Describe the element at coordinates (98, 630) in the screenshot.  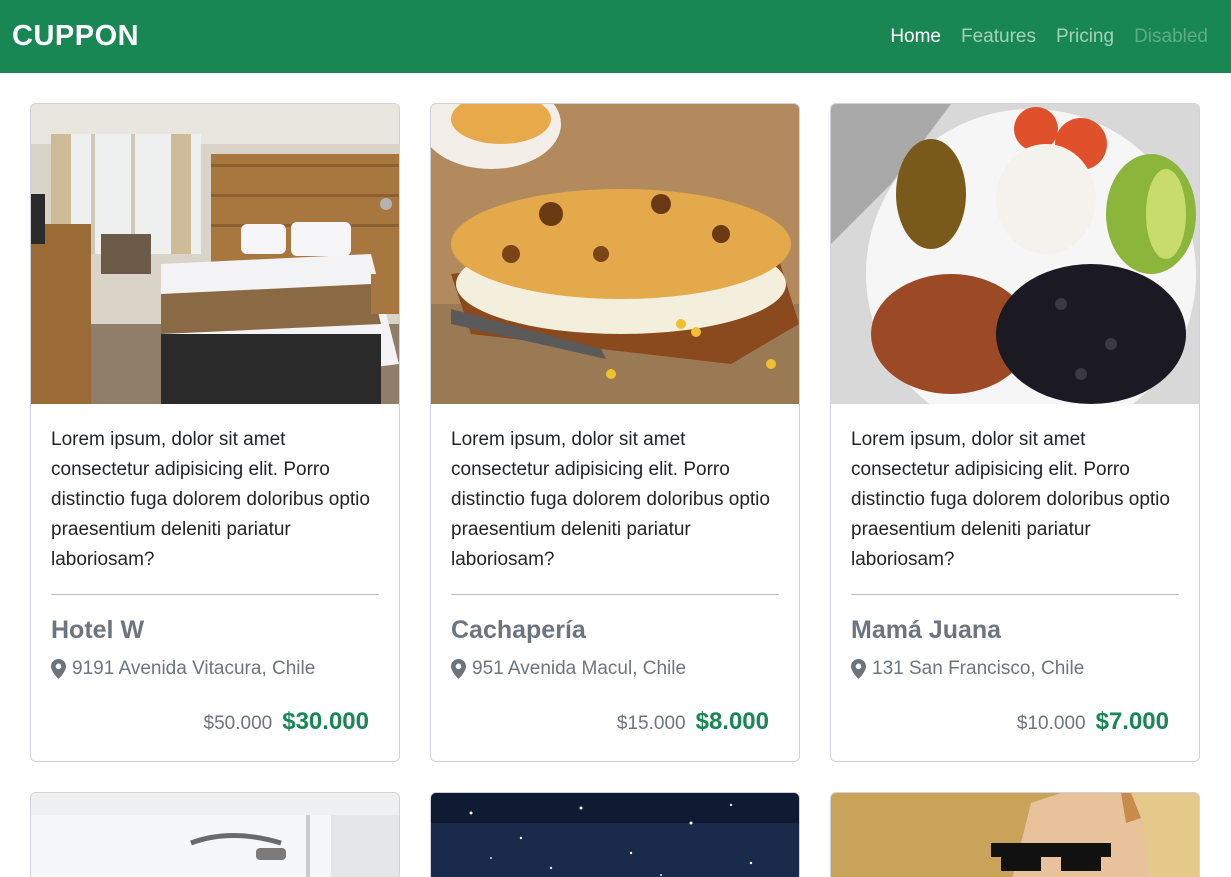
I see `card-title: Hotel W` at that location.